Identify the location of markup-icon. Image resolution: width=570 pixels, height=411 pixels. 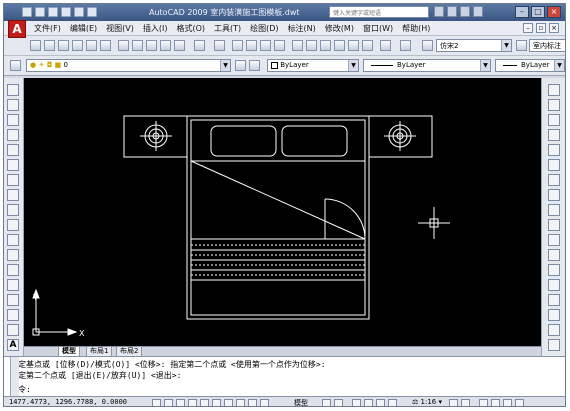
(353, 45).